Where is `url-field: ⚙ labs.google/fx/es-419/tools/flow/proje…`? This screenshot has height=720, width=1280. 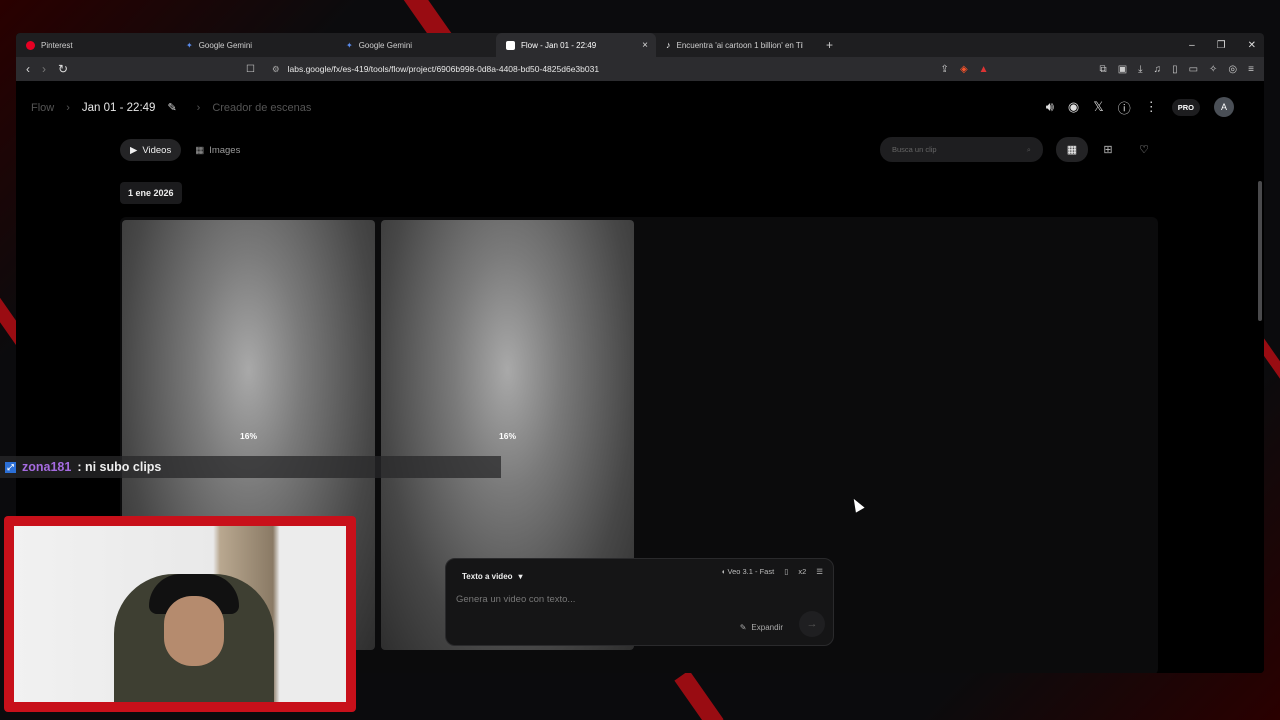 url-field: ⚙ labs.google/fx/es-419/tools/flow/proje… is located at coordinates (435, 69).